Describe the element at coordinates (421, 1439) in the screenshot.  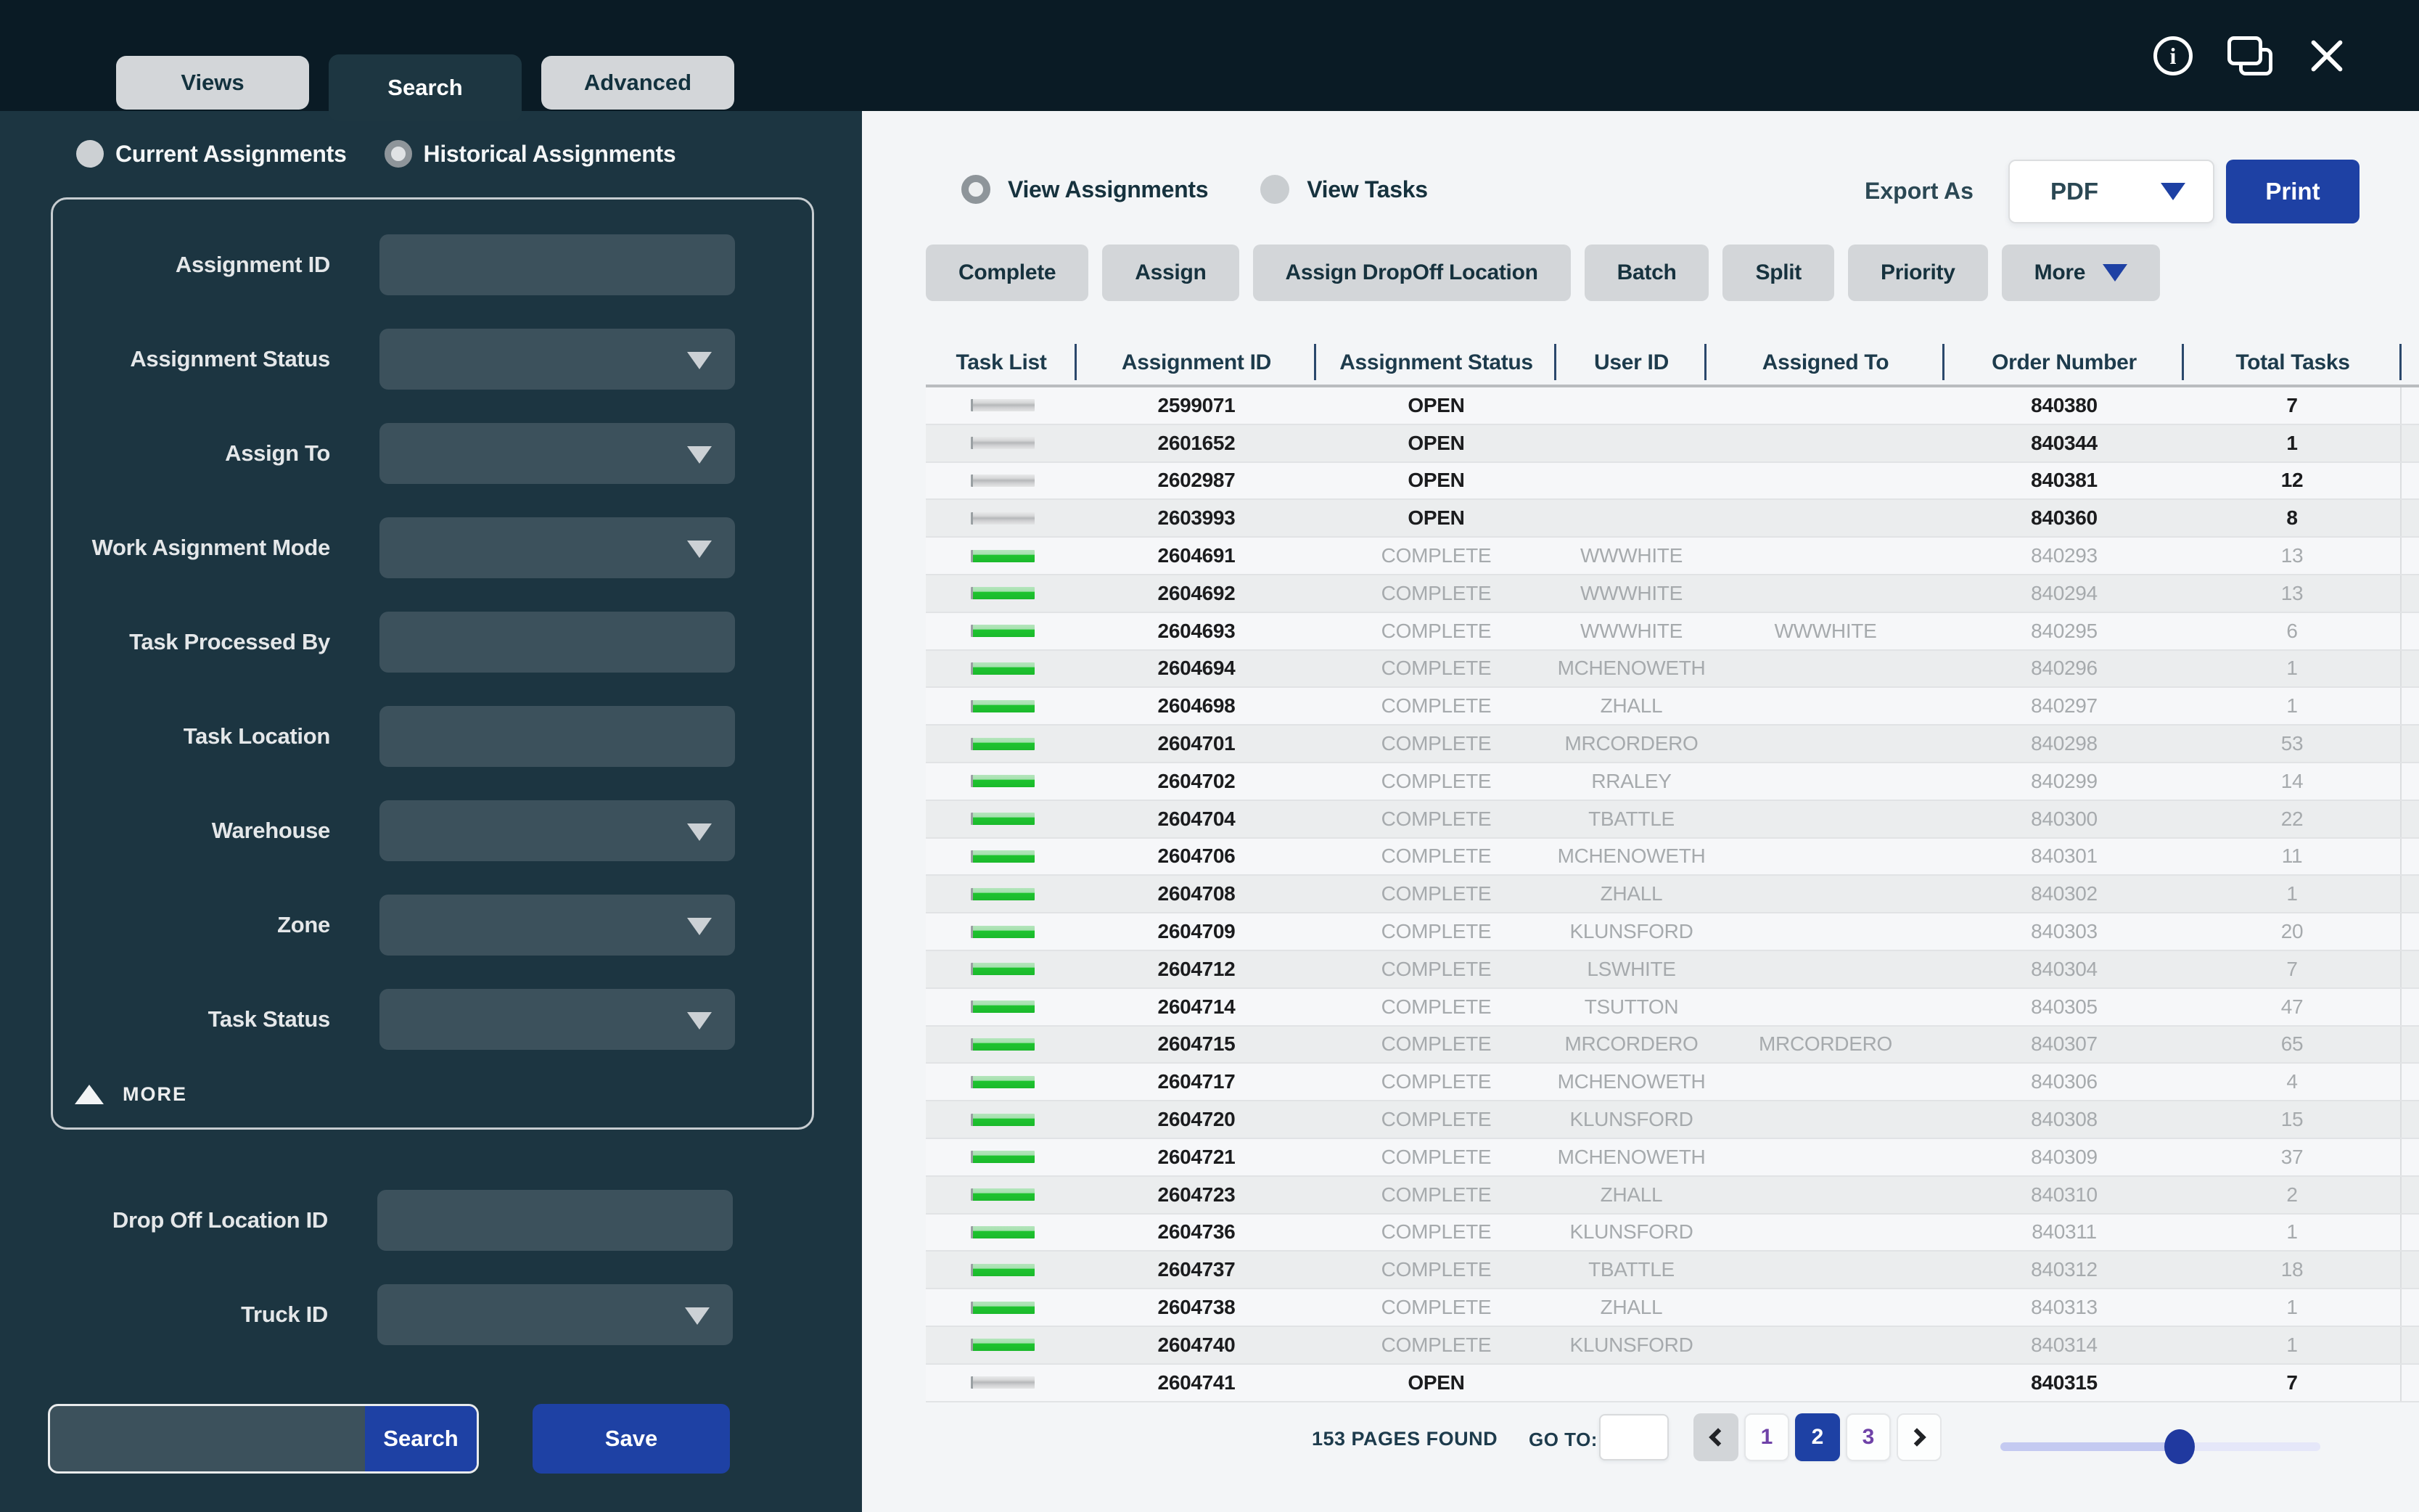
I see `search-button: Search` at that location.